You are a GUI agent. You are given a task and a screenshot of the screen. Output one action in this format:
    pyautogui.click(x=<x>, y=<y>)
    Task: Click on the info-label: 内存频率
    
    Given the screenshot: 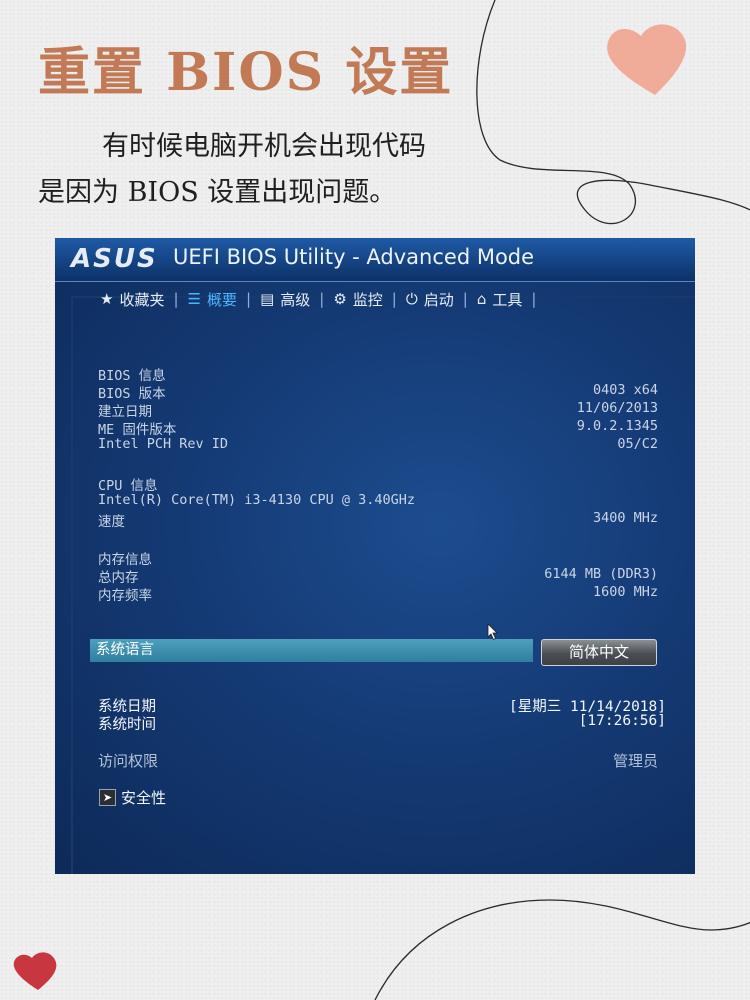 What is the action you would take?
    pyautogui.click(x=125, y=596)
    